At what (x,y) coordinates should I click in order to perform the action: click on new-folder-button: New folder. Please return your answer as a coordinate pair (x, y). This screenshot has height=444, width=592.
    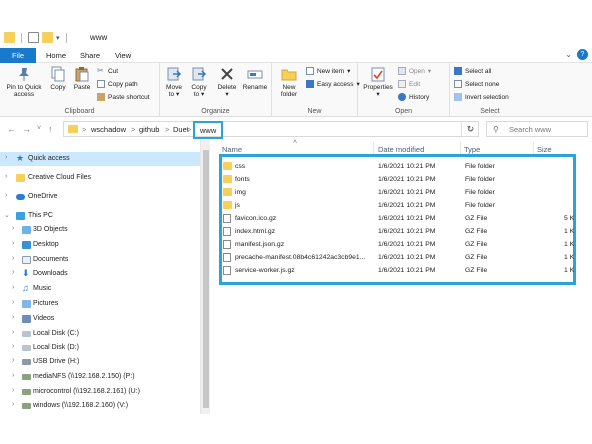
    Looking at the image, I should click on (289, 82).